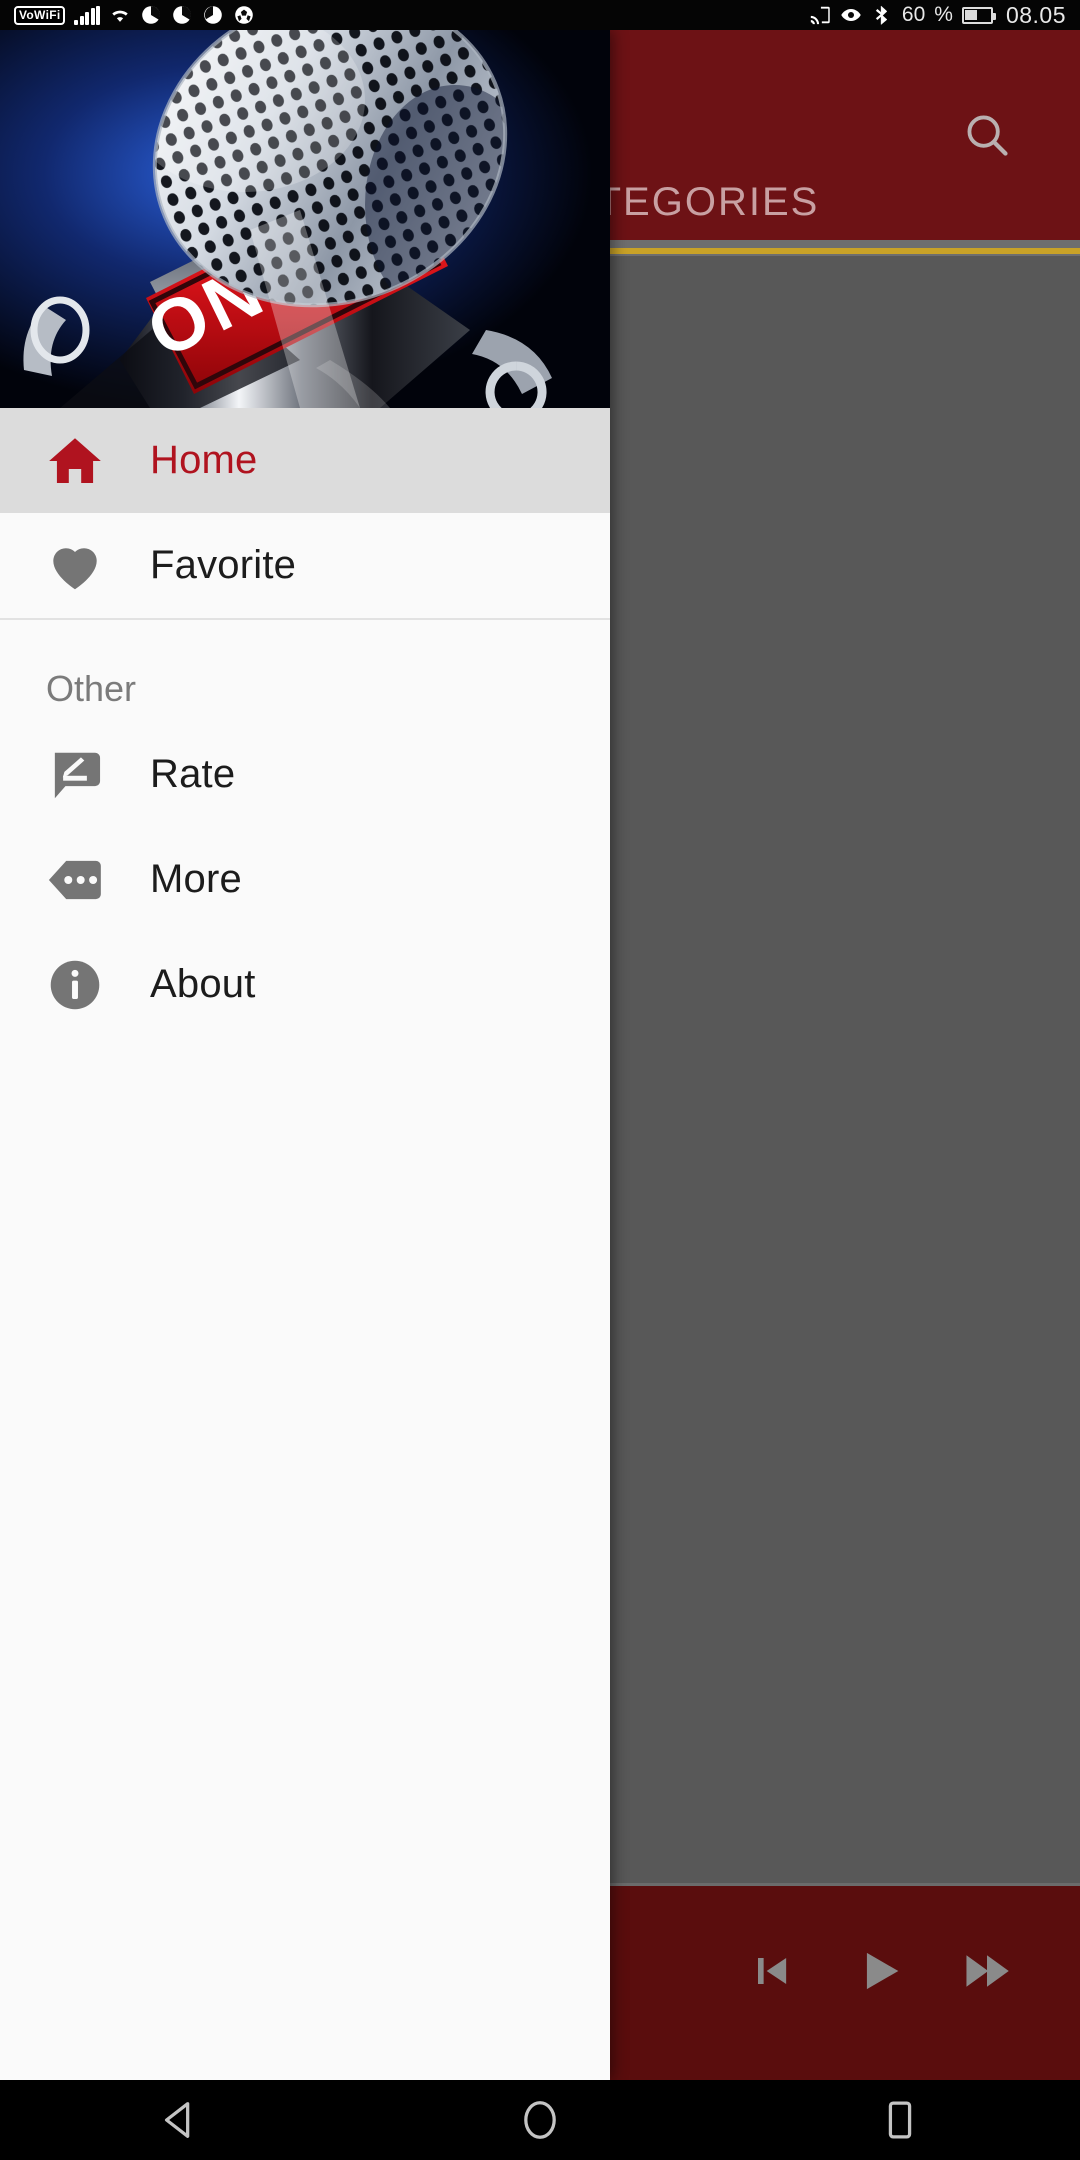 This screenshot has height=2160, width=1080. Describe the element at coordinates (203, 984) in the screenshot. I see `sidebar-item-label-about: About` at that location.